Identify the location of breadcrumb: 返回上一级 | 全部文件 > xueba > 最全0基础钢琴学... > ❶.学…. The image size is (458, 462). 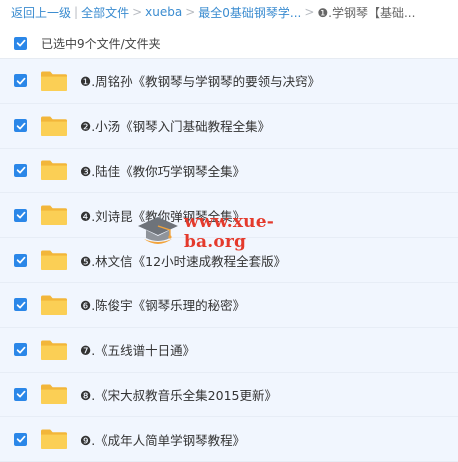
(229, 12).